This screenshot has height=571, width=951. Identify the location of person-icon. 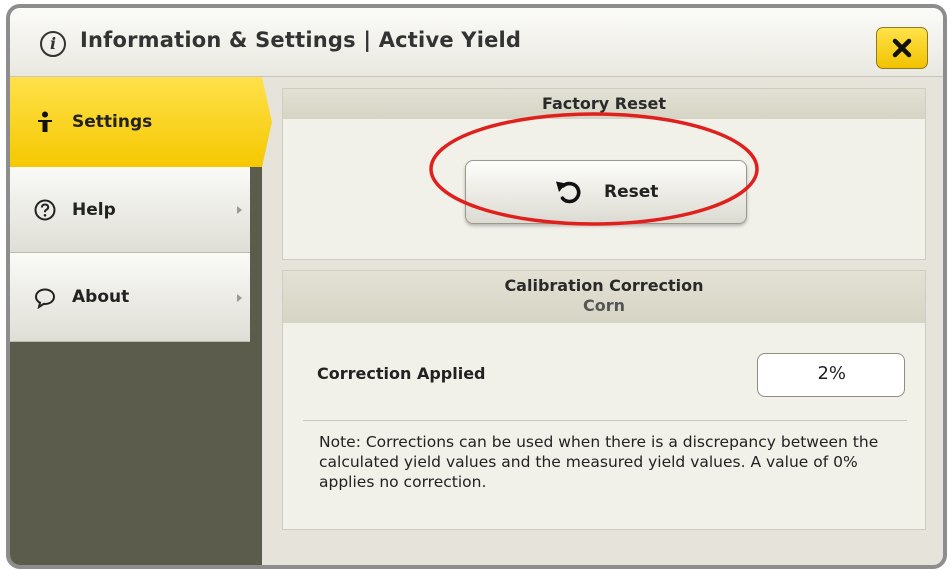
(45, 121).